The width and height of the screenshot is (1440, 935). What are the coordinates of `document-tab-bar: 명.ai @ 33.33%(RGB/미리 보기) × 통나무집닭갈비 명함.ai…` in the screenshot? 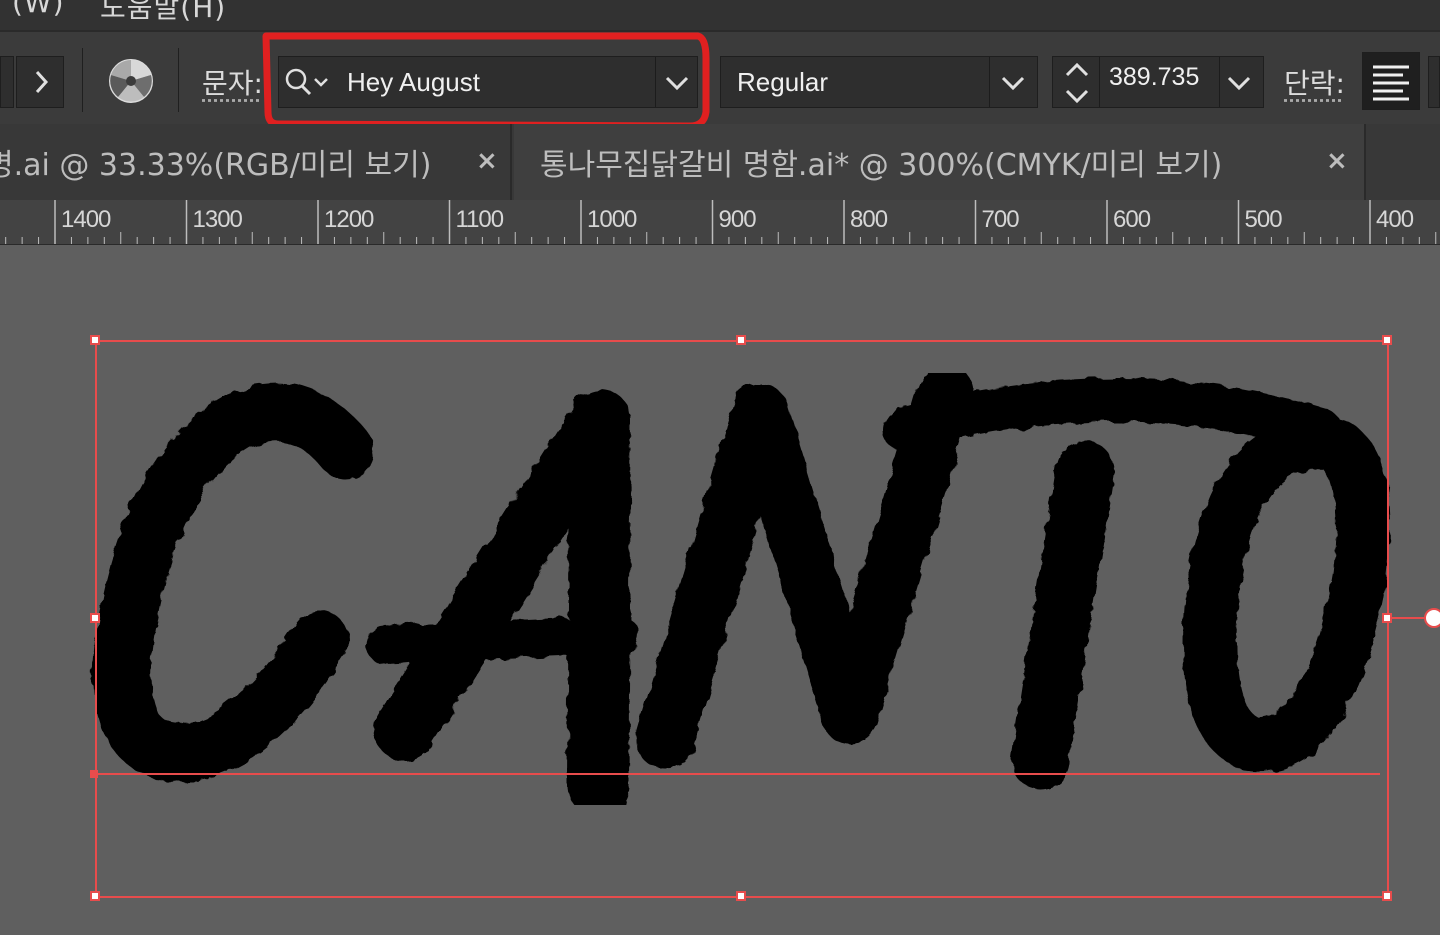 It's located at (720, 162).